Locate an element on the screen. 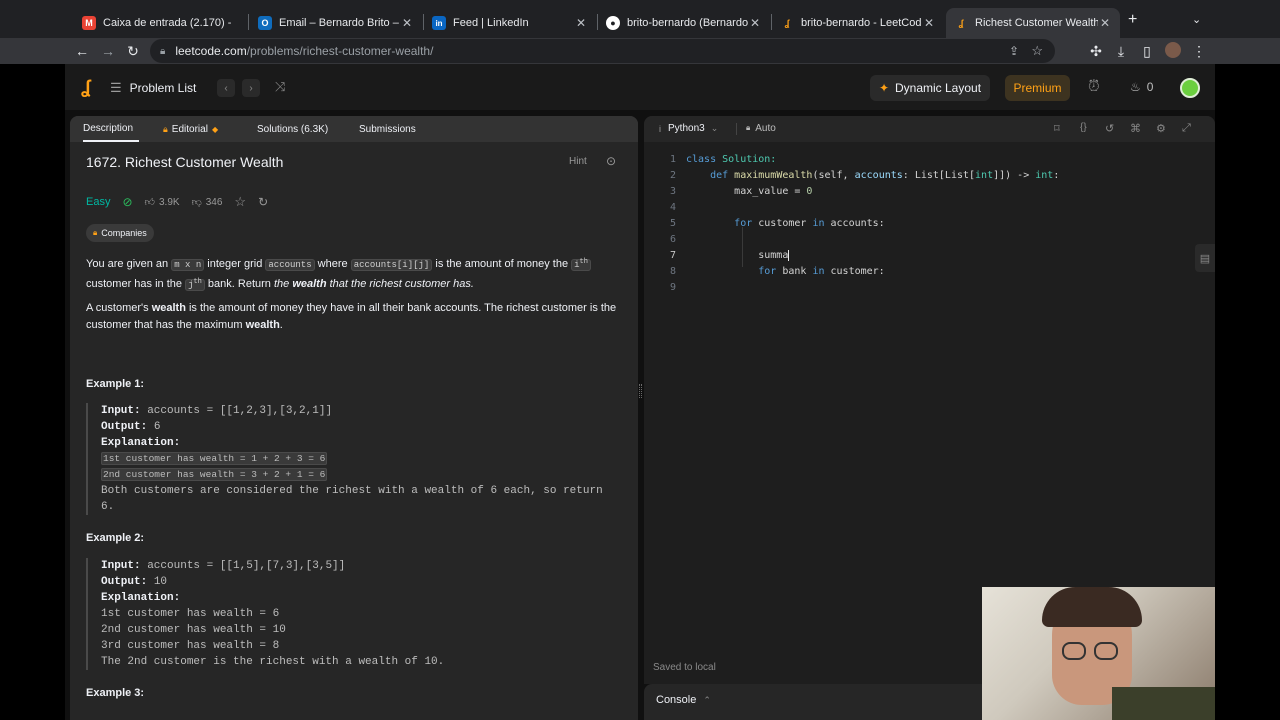  new-tab-icon: + is located at coordinates (1132, 20).